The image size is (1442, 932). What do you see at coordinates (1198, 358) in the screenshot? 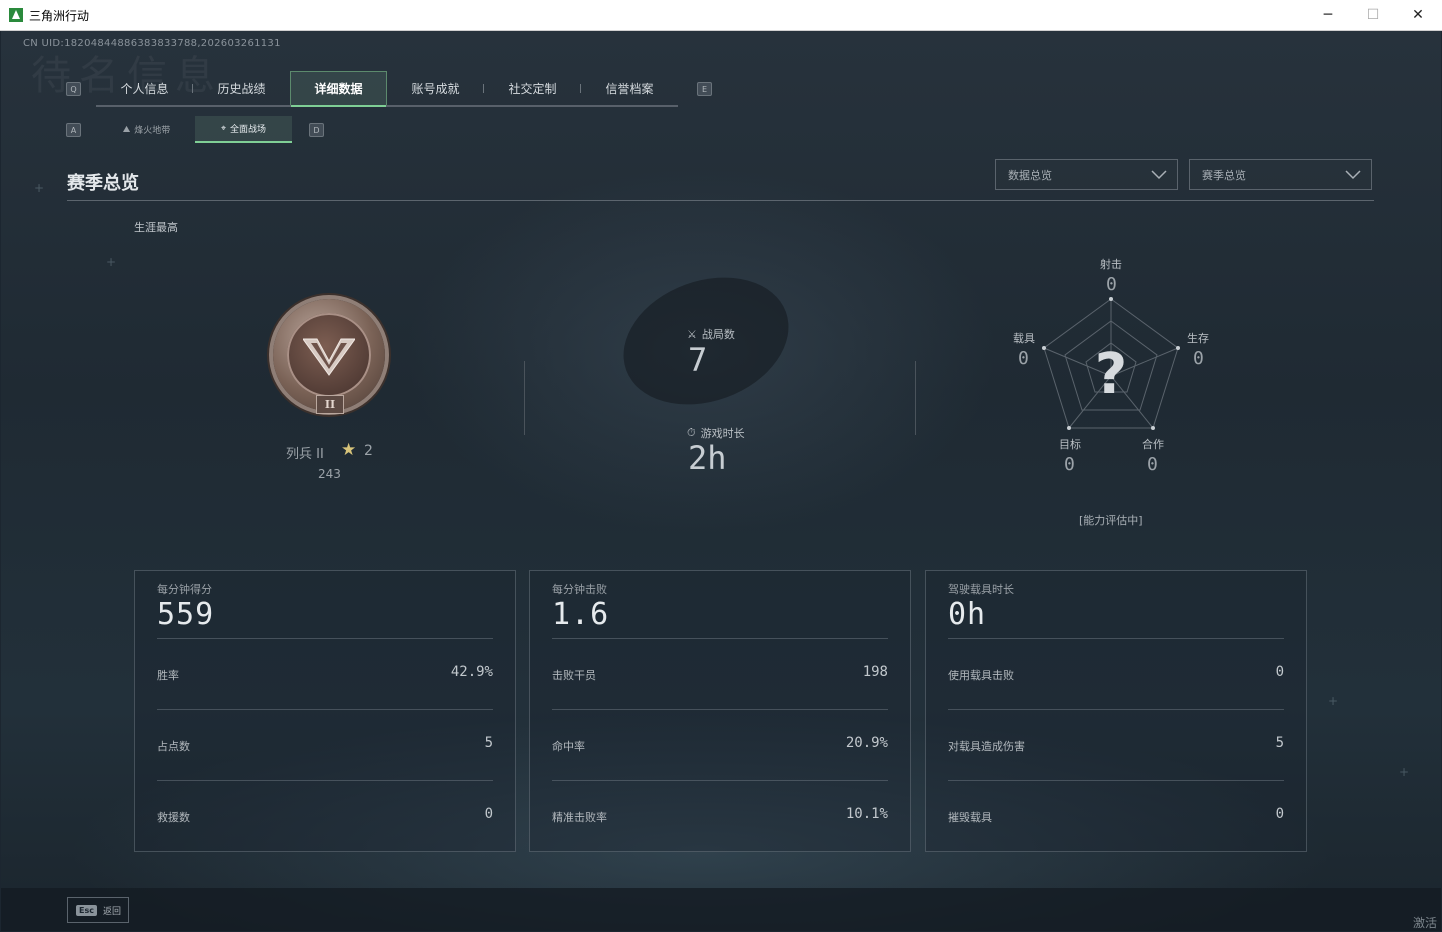
I see `radar-value-survival: 0` at bounding box center [1198, 358].